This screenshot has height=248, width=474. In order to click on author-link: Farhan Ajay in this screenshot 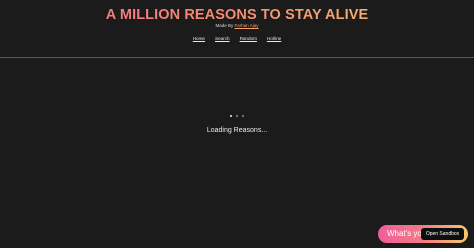, I will do `click(247, 25)`.